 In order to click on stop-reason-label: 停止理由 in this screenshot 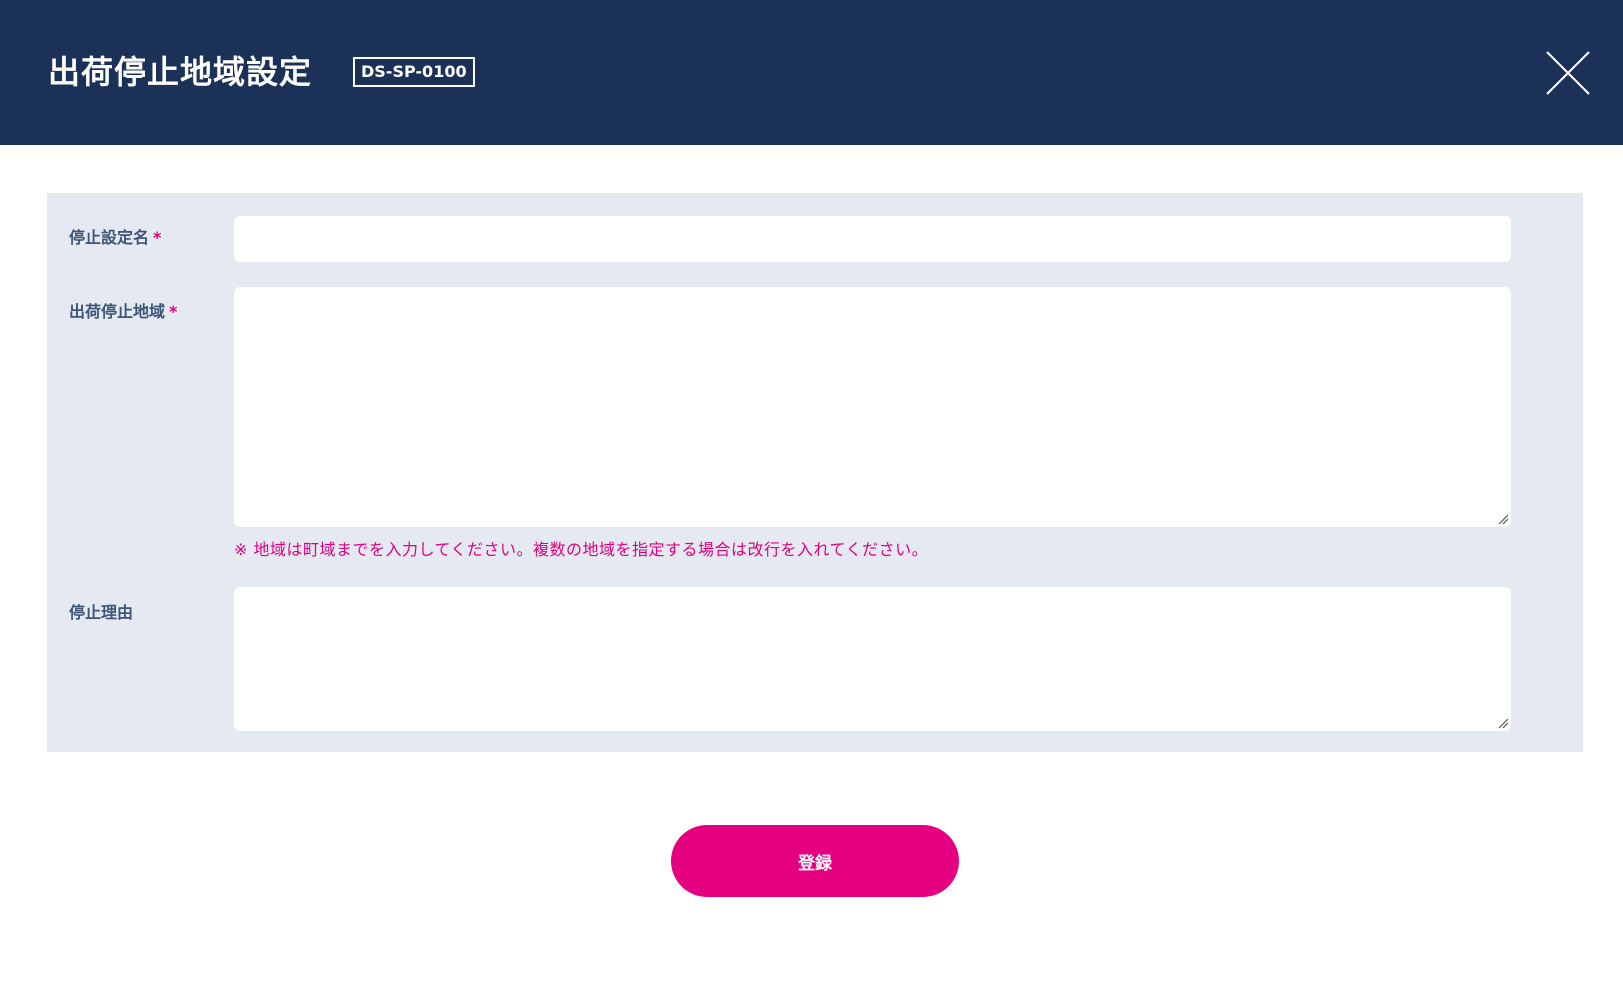, I will do `click(101, 613)`.